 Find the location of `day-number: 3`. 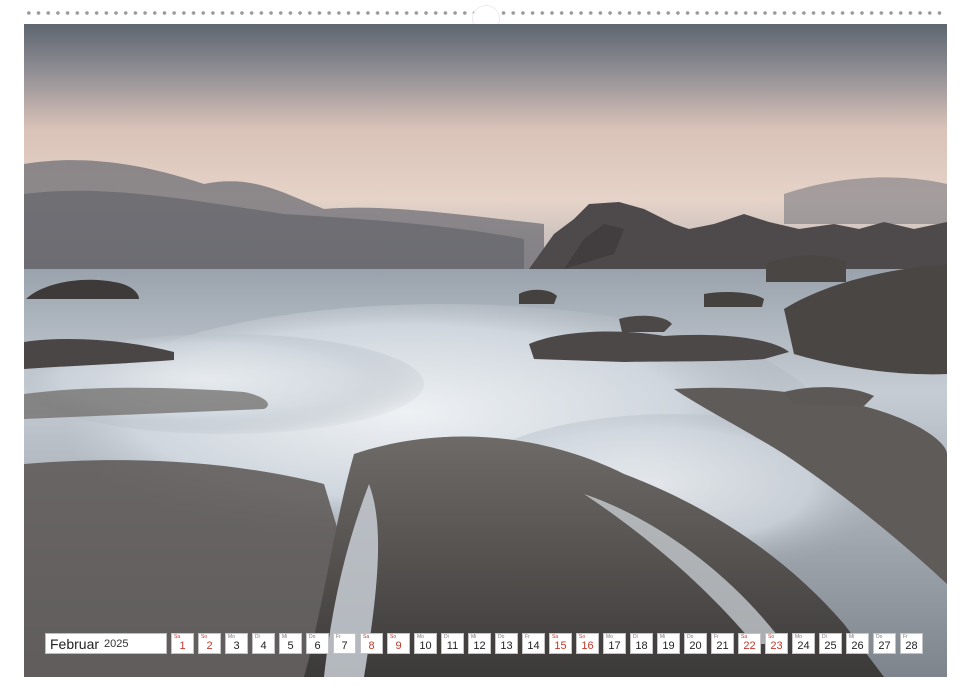

day-number: 3 is located at coordinates (236, 646).